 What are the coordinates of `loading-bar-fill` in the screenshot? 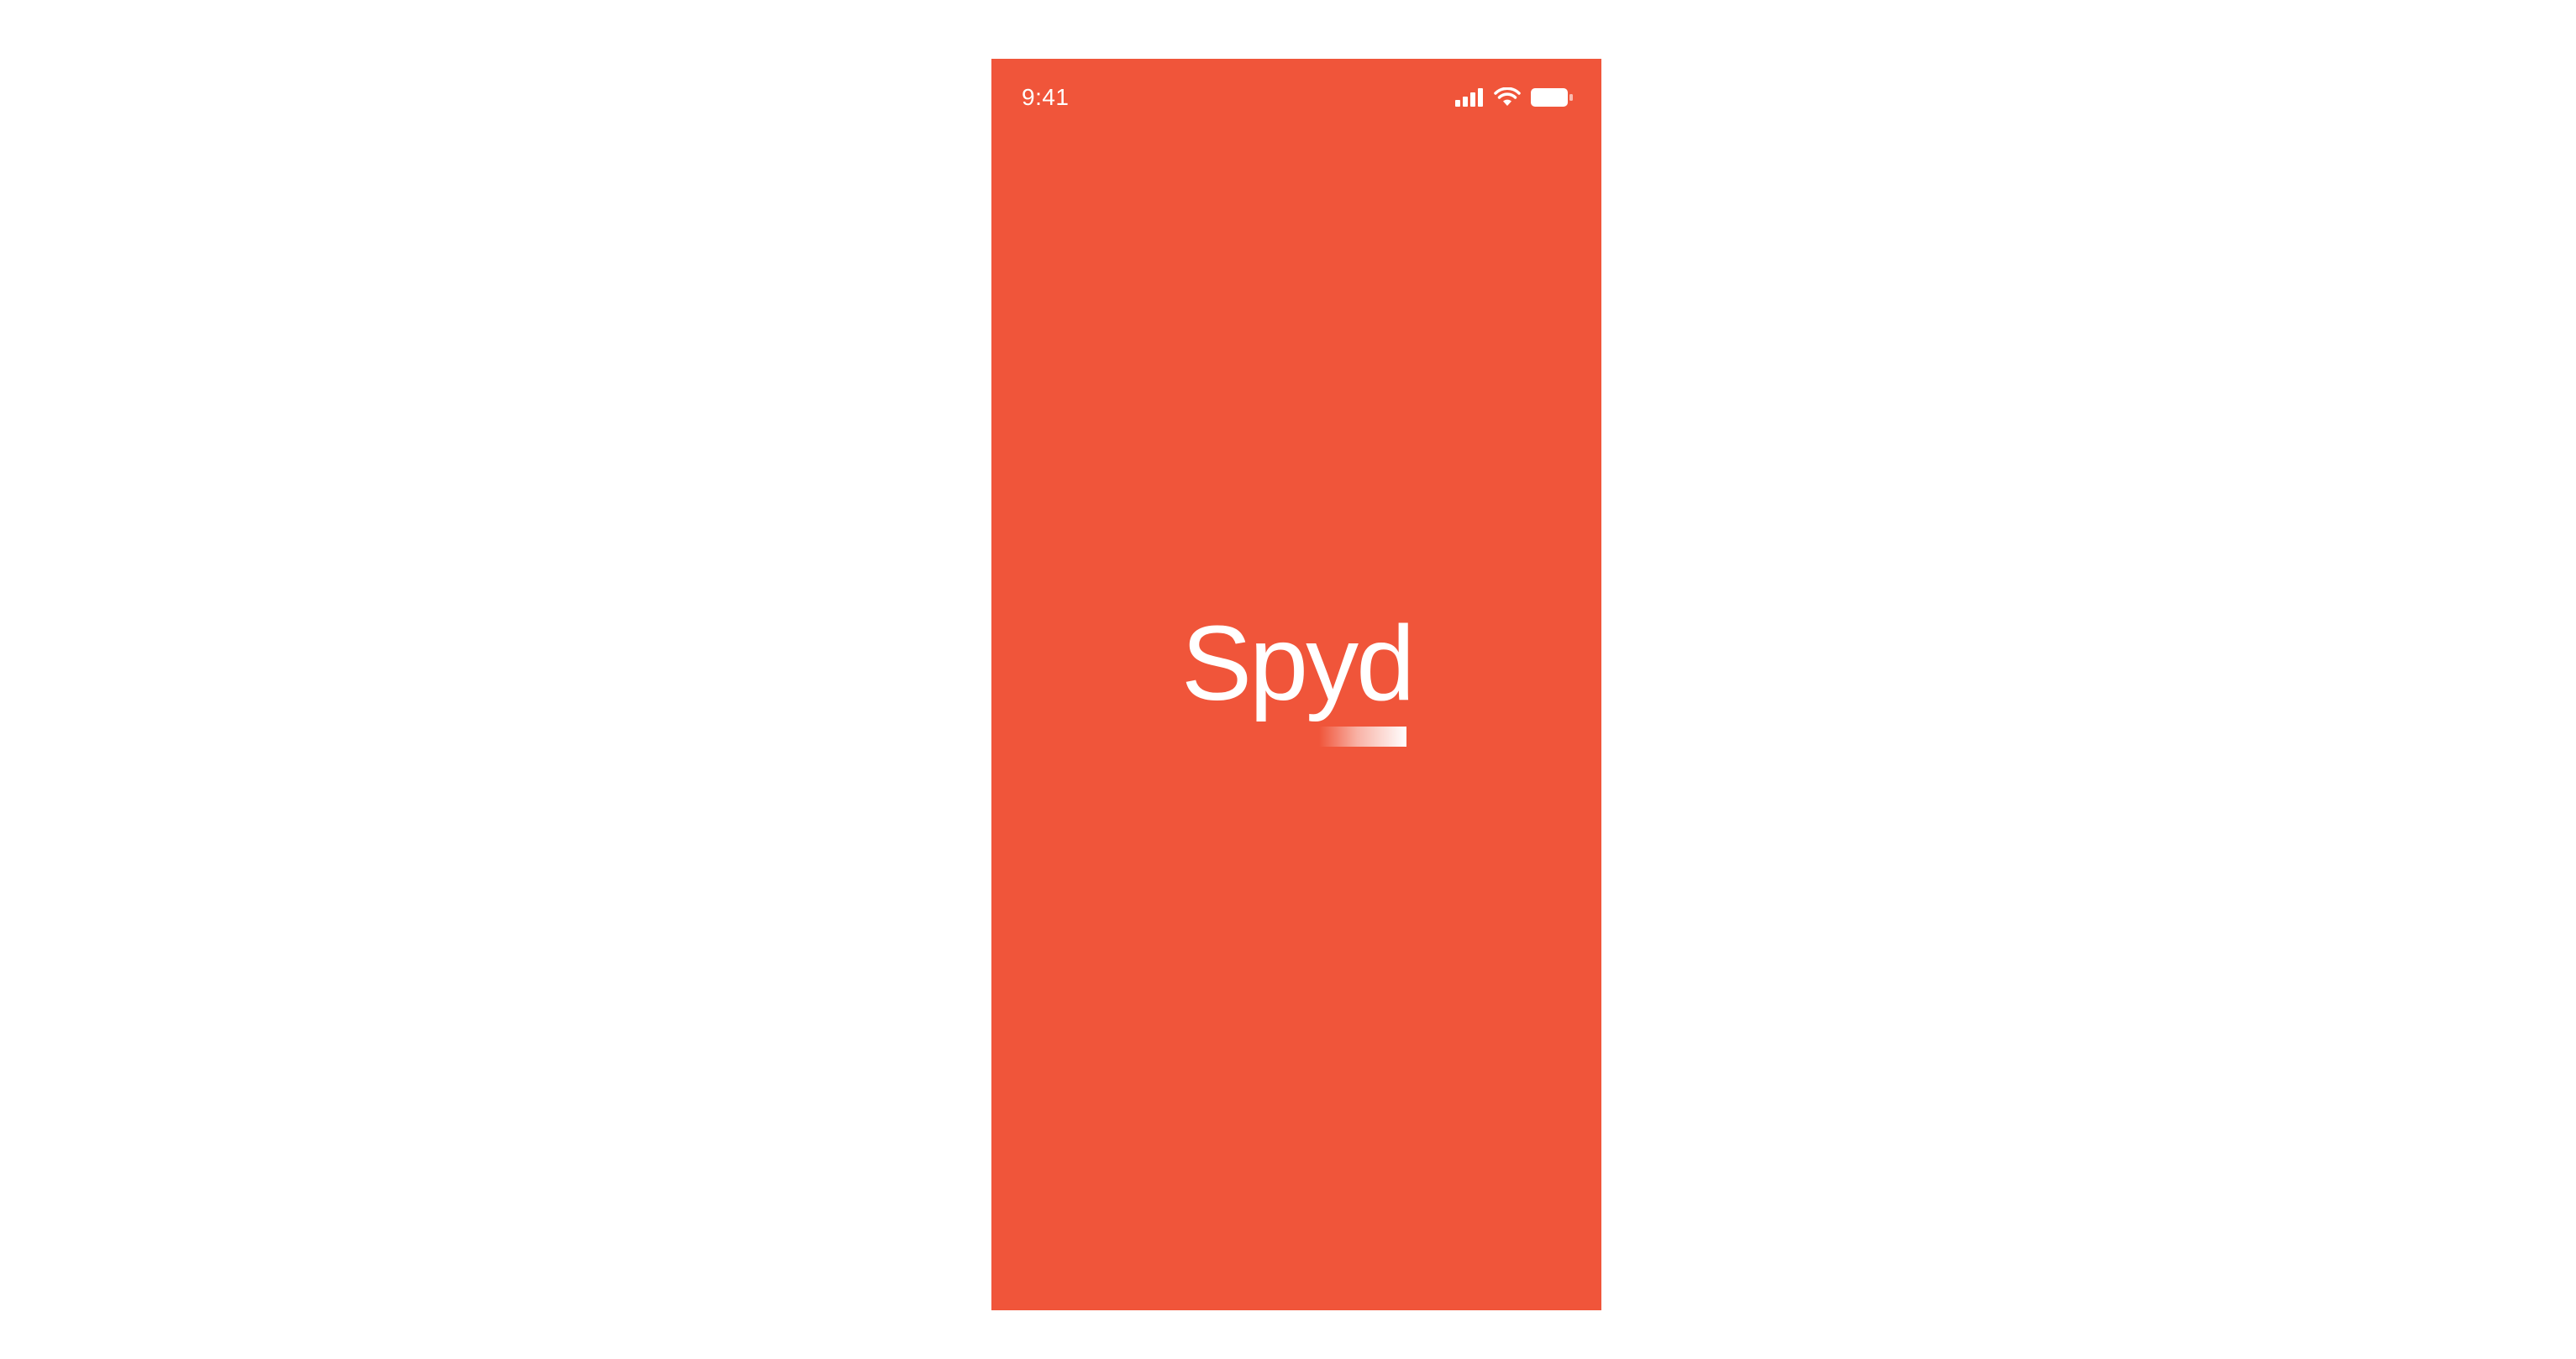 It's located at (1362, 737).